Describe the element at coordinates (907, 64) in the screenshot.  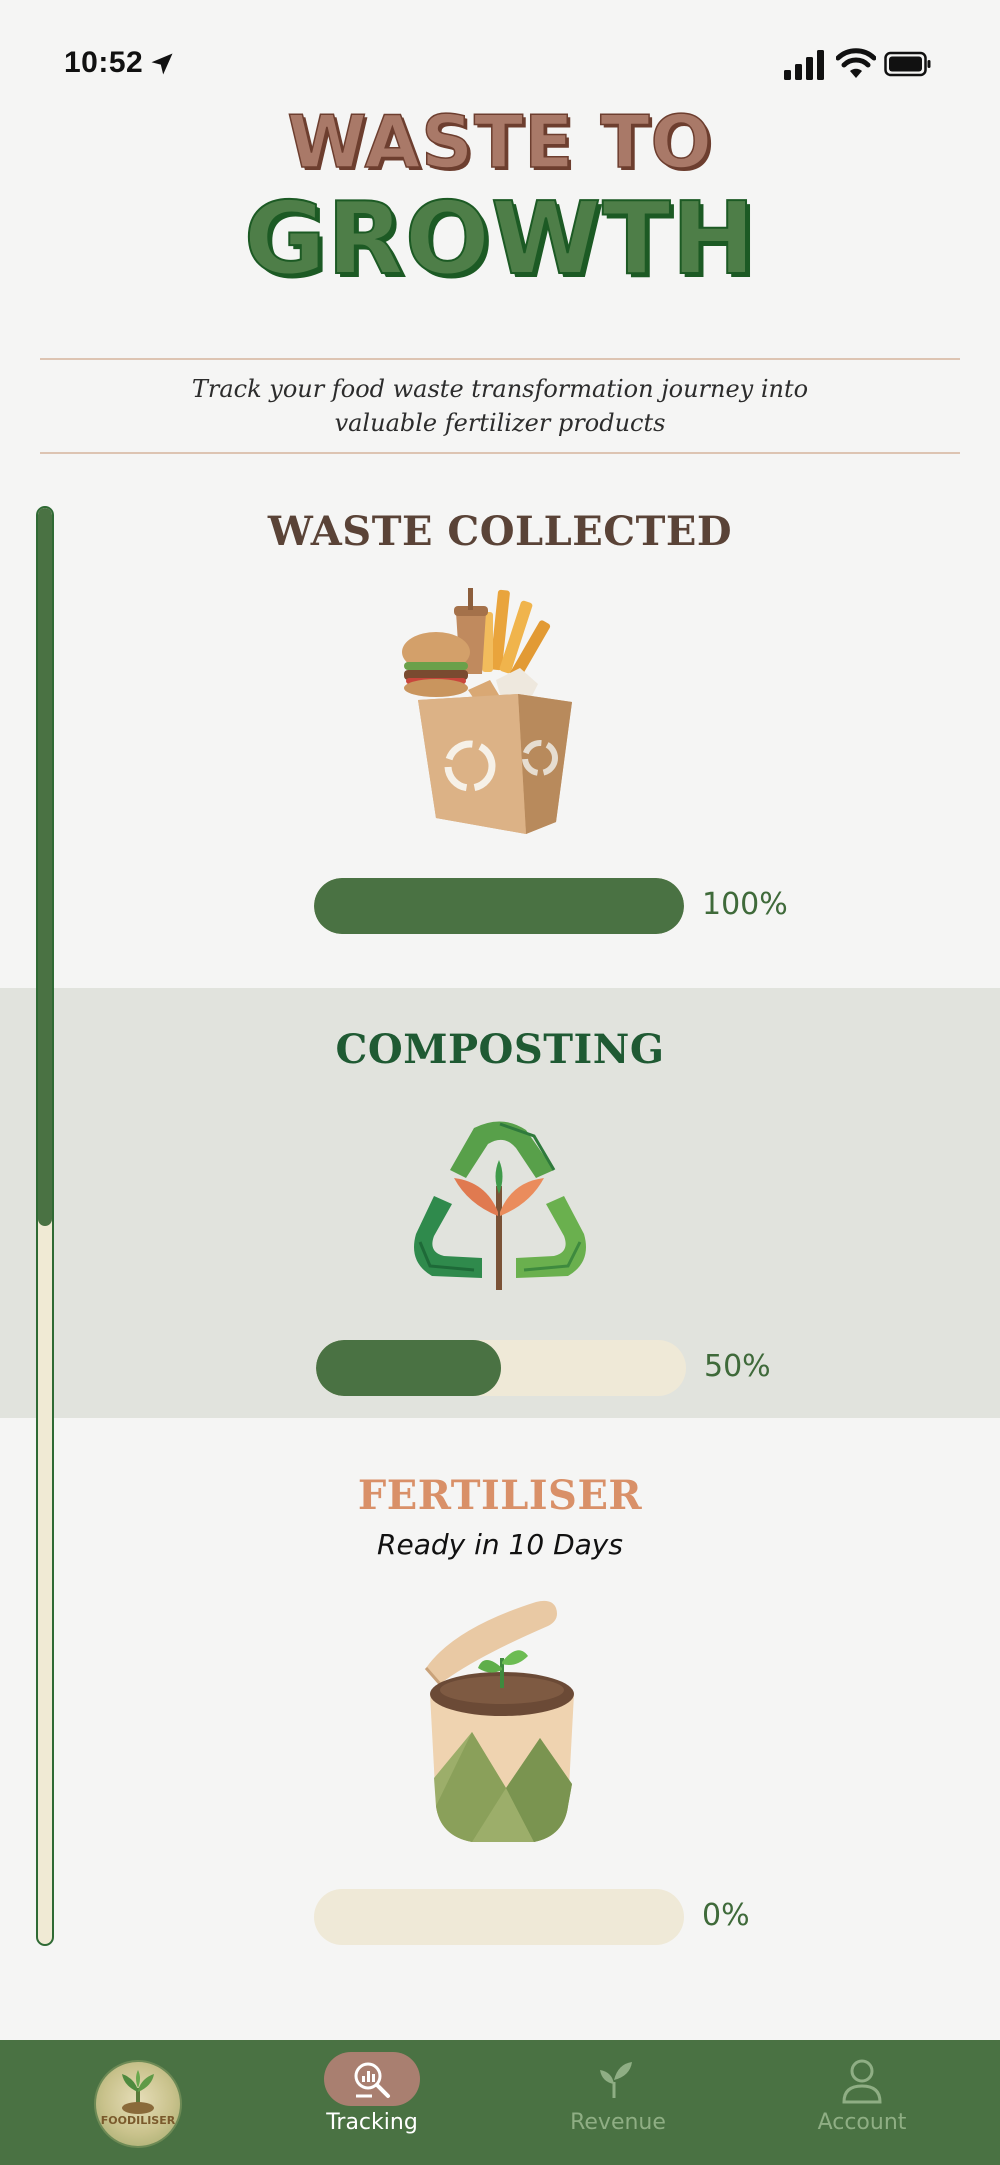
I see `battery-icon` at that location.